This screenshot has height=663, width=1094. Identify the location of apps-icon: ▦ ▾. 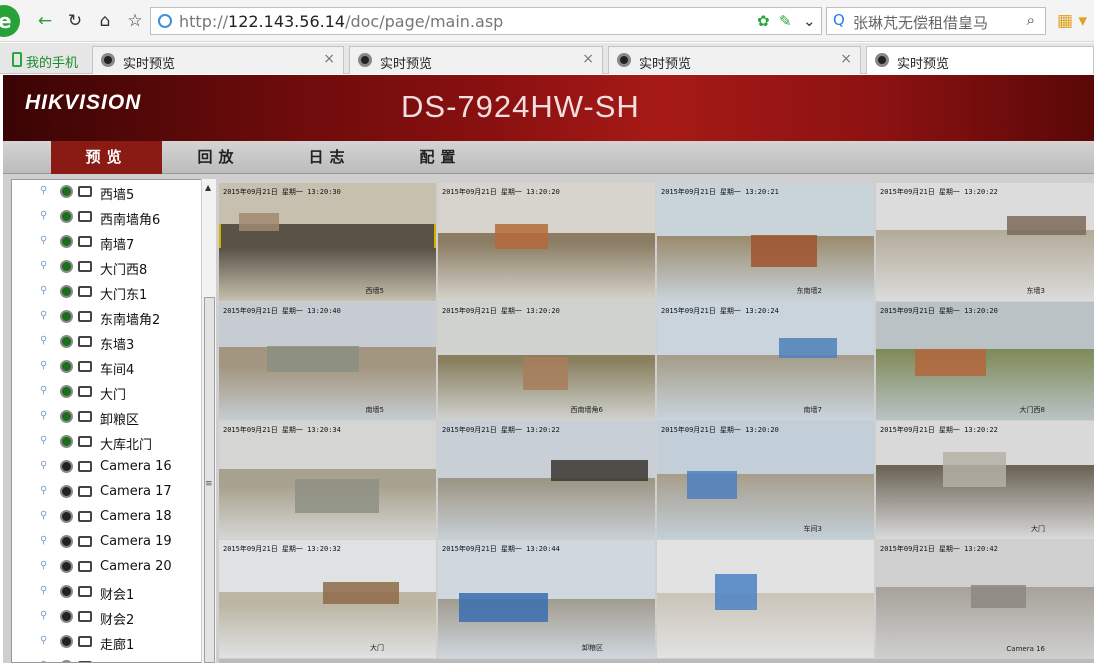
(1072, 21).